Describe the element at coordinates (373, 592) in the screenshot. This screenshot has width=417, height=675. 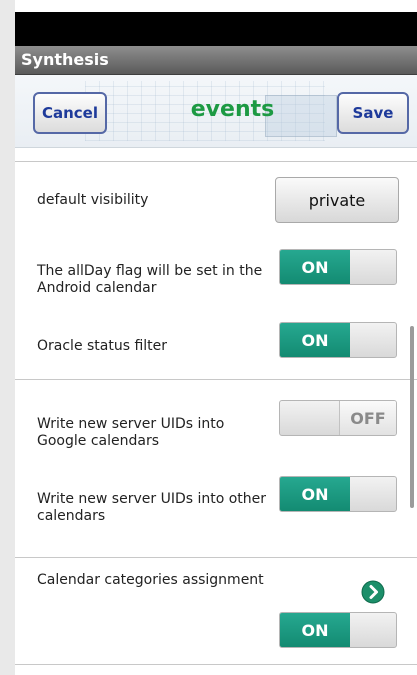
I see `chevron-right-circle-icon` at that location.